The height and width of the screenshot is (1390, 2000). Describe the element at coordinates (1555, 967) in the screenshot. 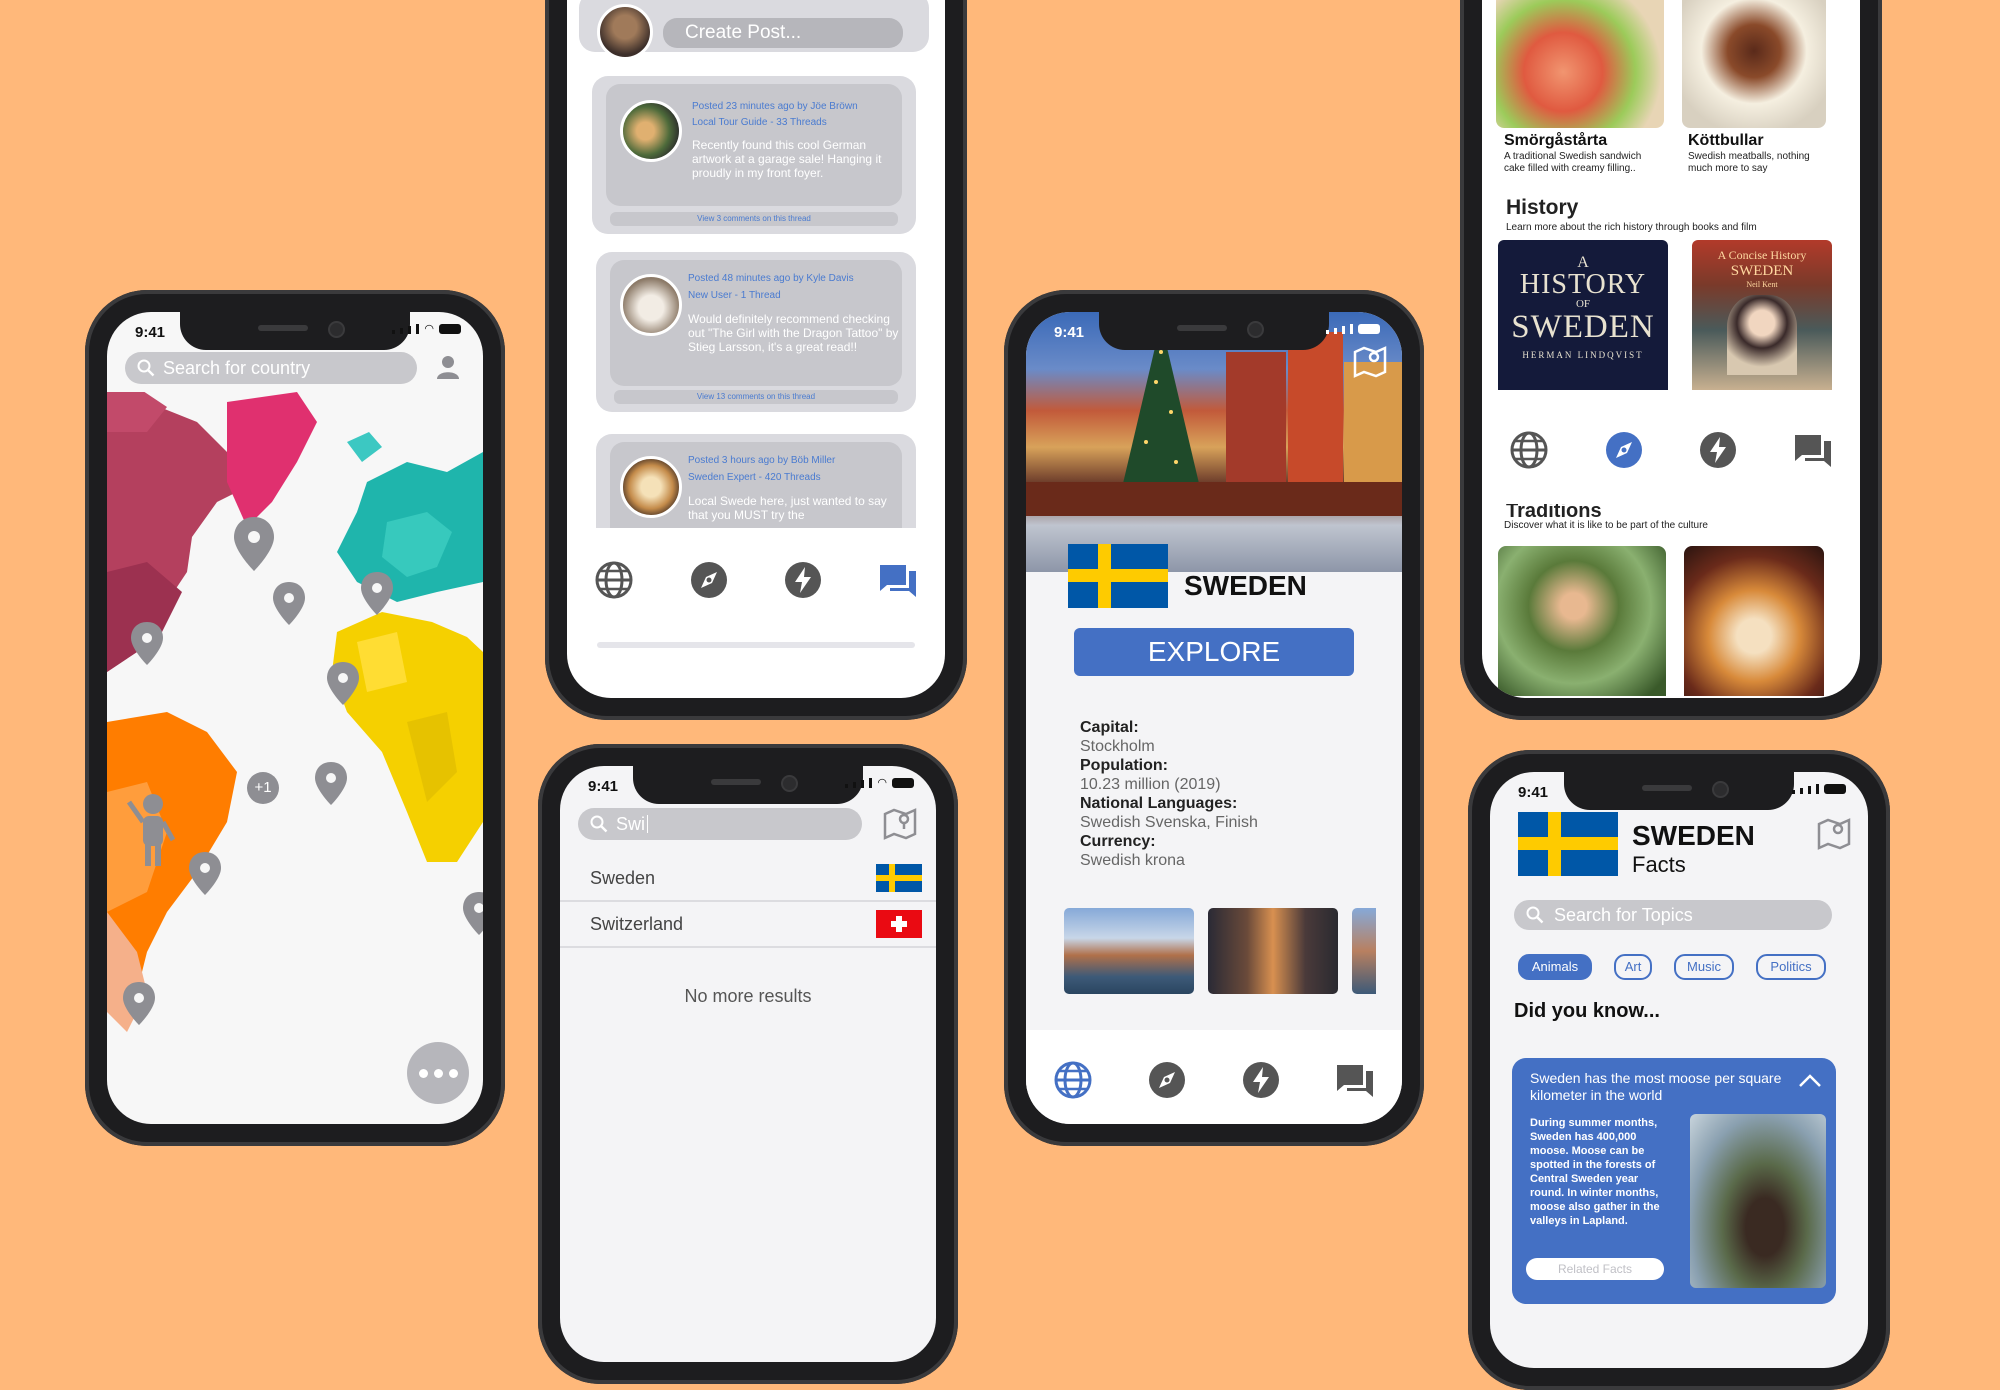

I see `topic-chip-animals: Animals` at that location.